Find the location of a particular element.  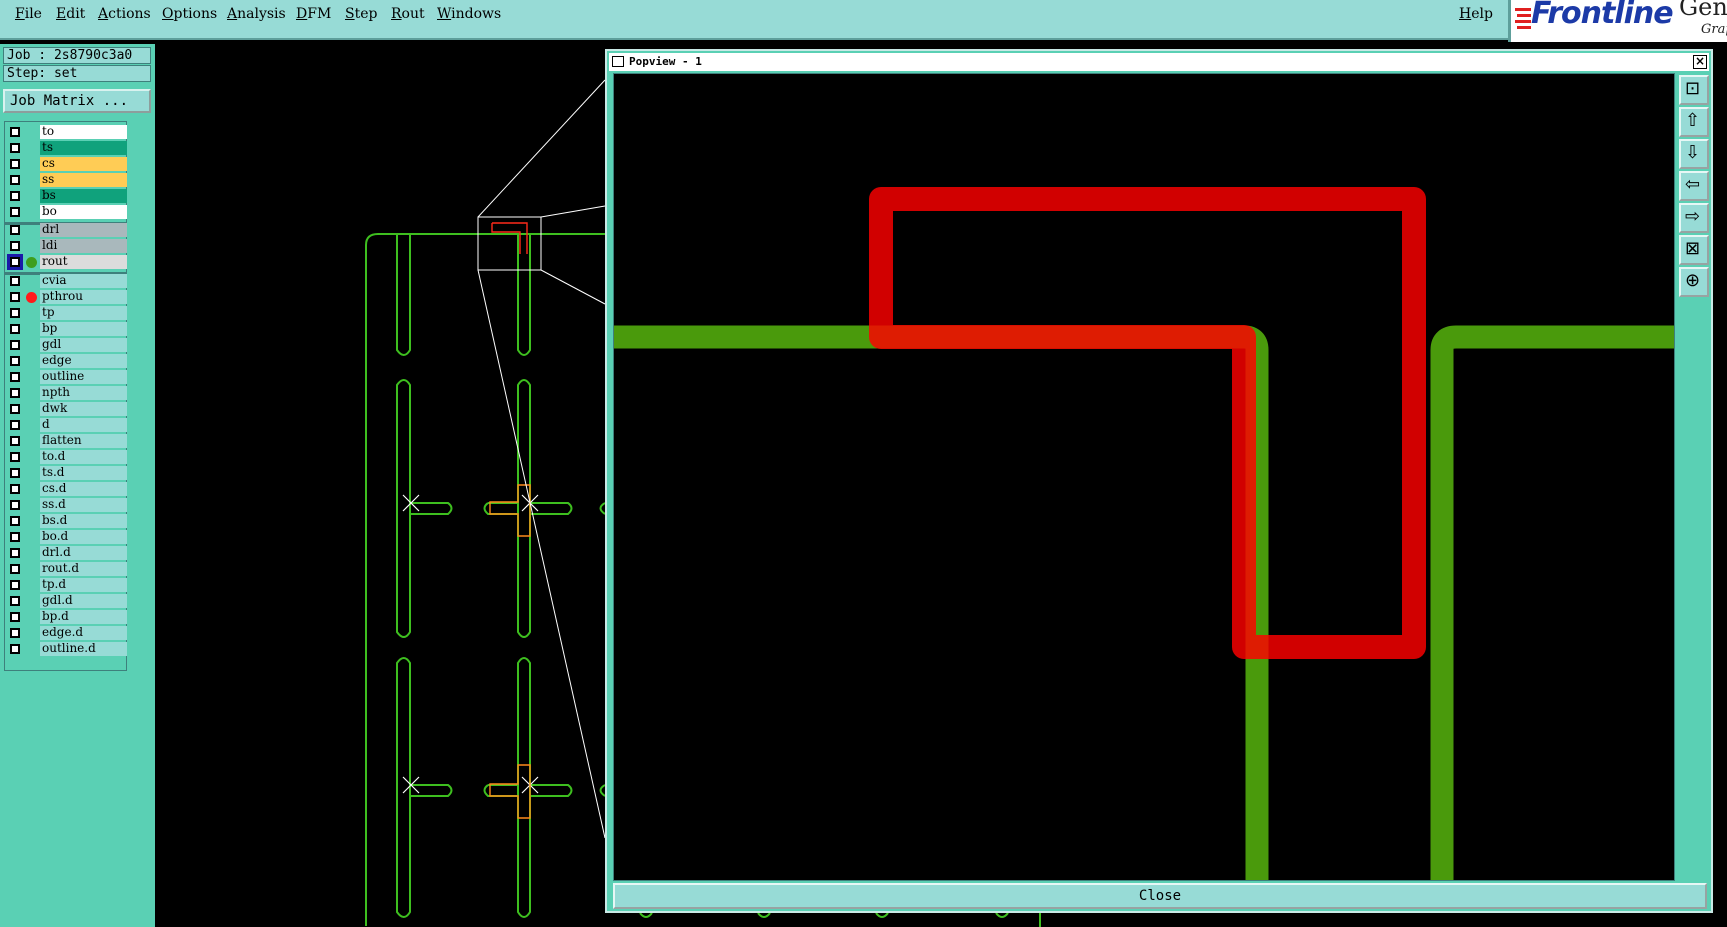

layer-name: bs is located at coordinates (83, 196).